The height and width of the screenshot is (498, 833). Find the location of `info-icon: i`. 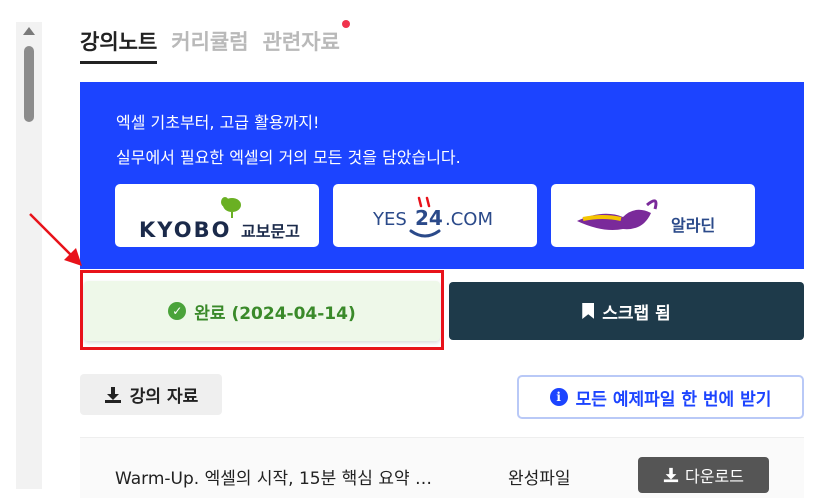

info-icon: i is located at coordinates (558, 397).